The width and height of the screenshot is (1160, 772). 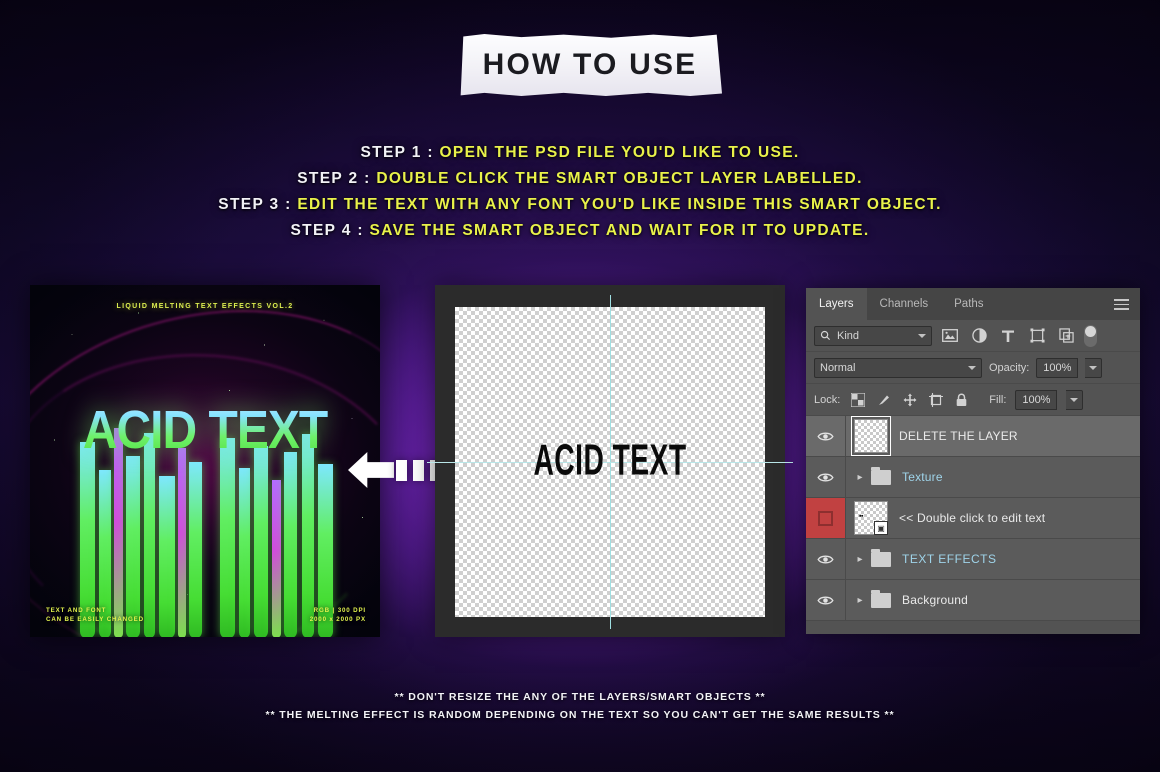 What do you see at coordinates (968, 304) in the screenshot?
I see `tab-paths: Paths` at bounding box center [968, 304].